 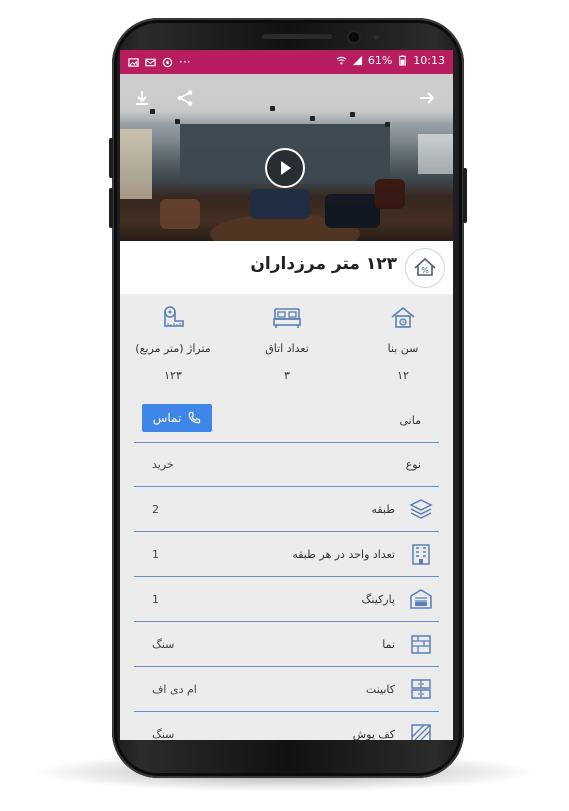 I want to click on tape-measure-icon, so click(x=174, y=316).